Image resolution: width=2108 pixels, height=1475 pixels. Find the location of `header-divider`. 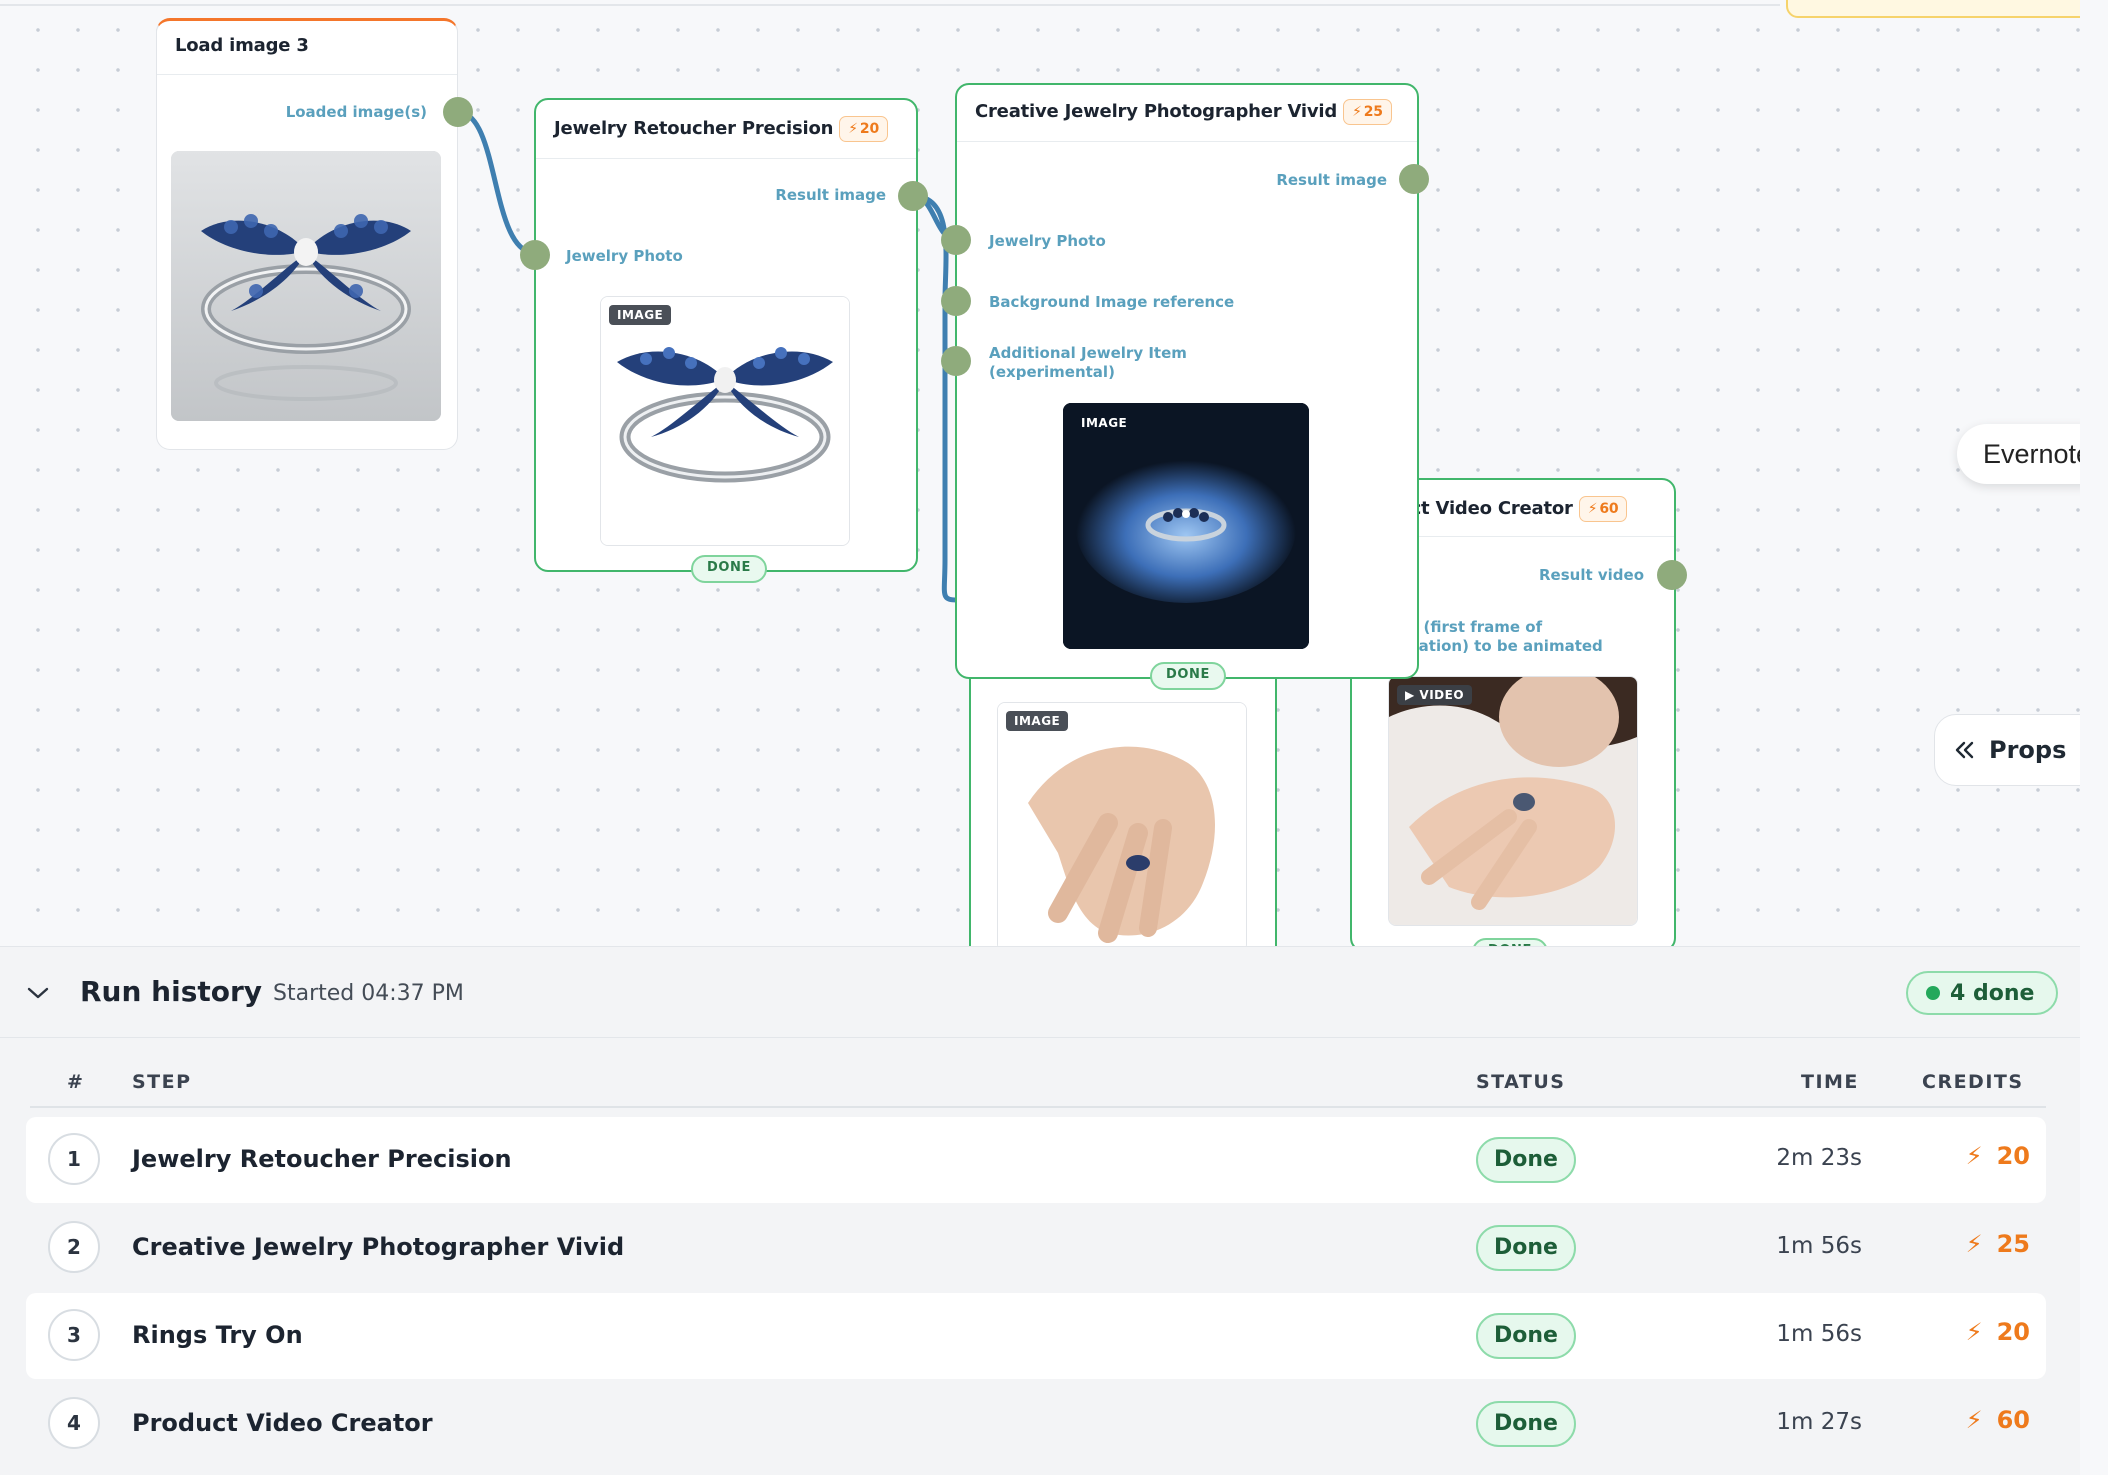

header-divider is located at coordinates (1038, 1107).